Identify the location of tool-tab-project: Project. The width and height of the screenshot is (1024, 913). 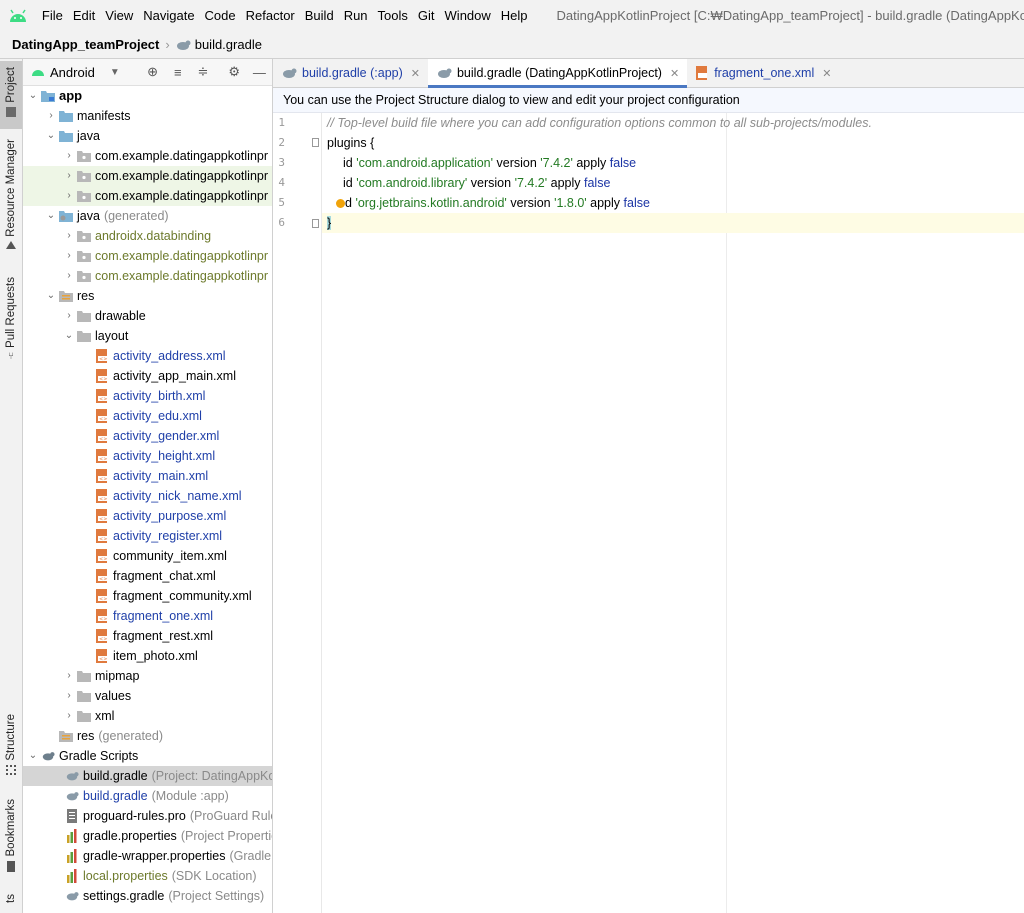
(11, 95).